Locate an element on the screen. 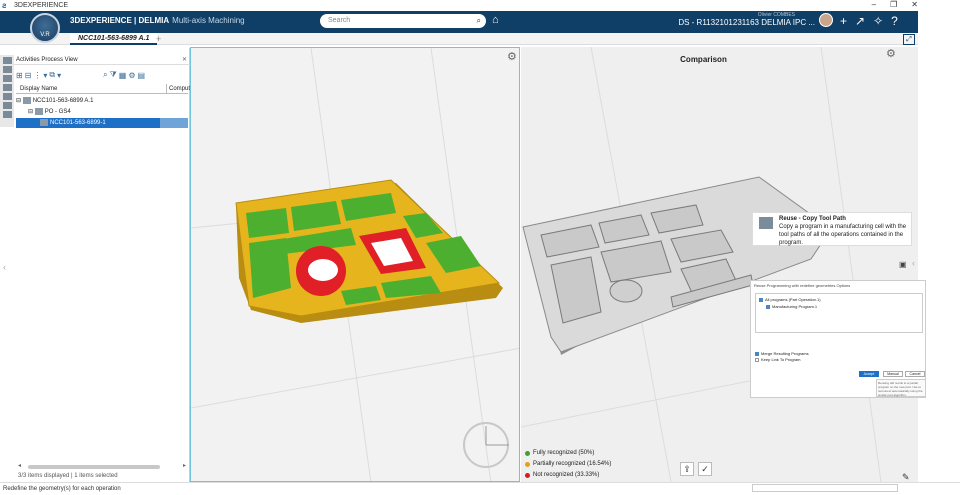 This screenshot has height=495, width=960. ds-logo-icon: ƨ is located at coordinates (4, 5).